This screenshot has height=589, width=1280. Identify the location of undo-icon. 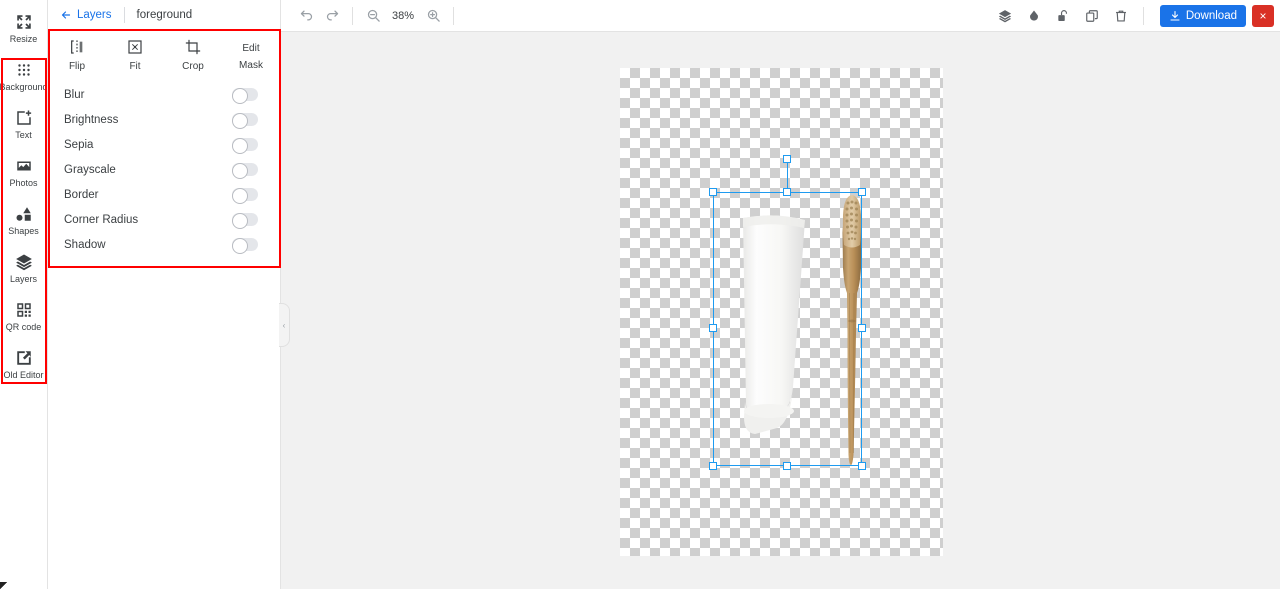
(306, 15).